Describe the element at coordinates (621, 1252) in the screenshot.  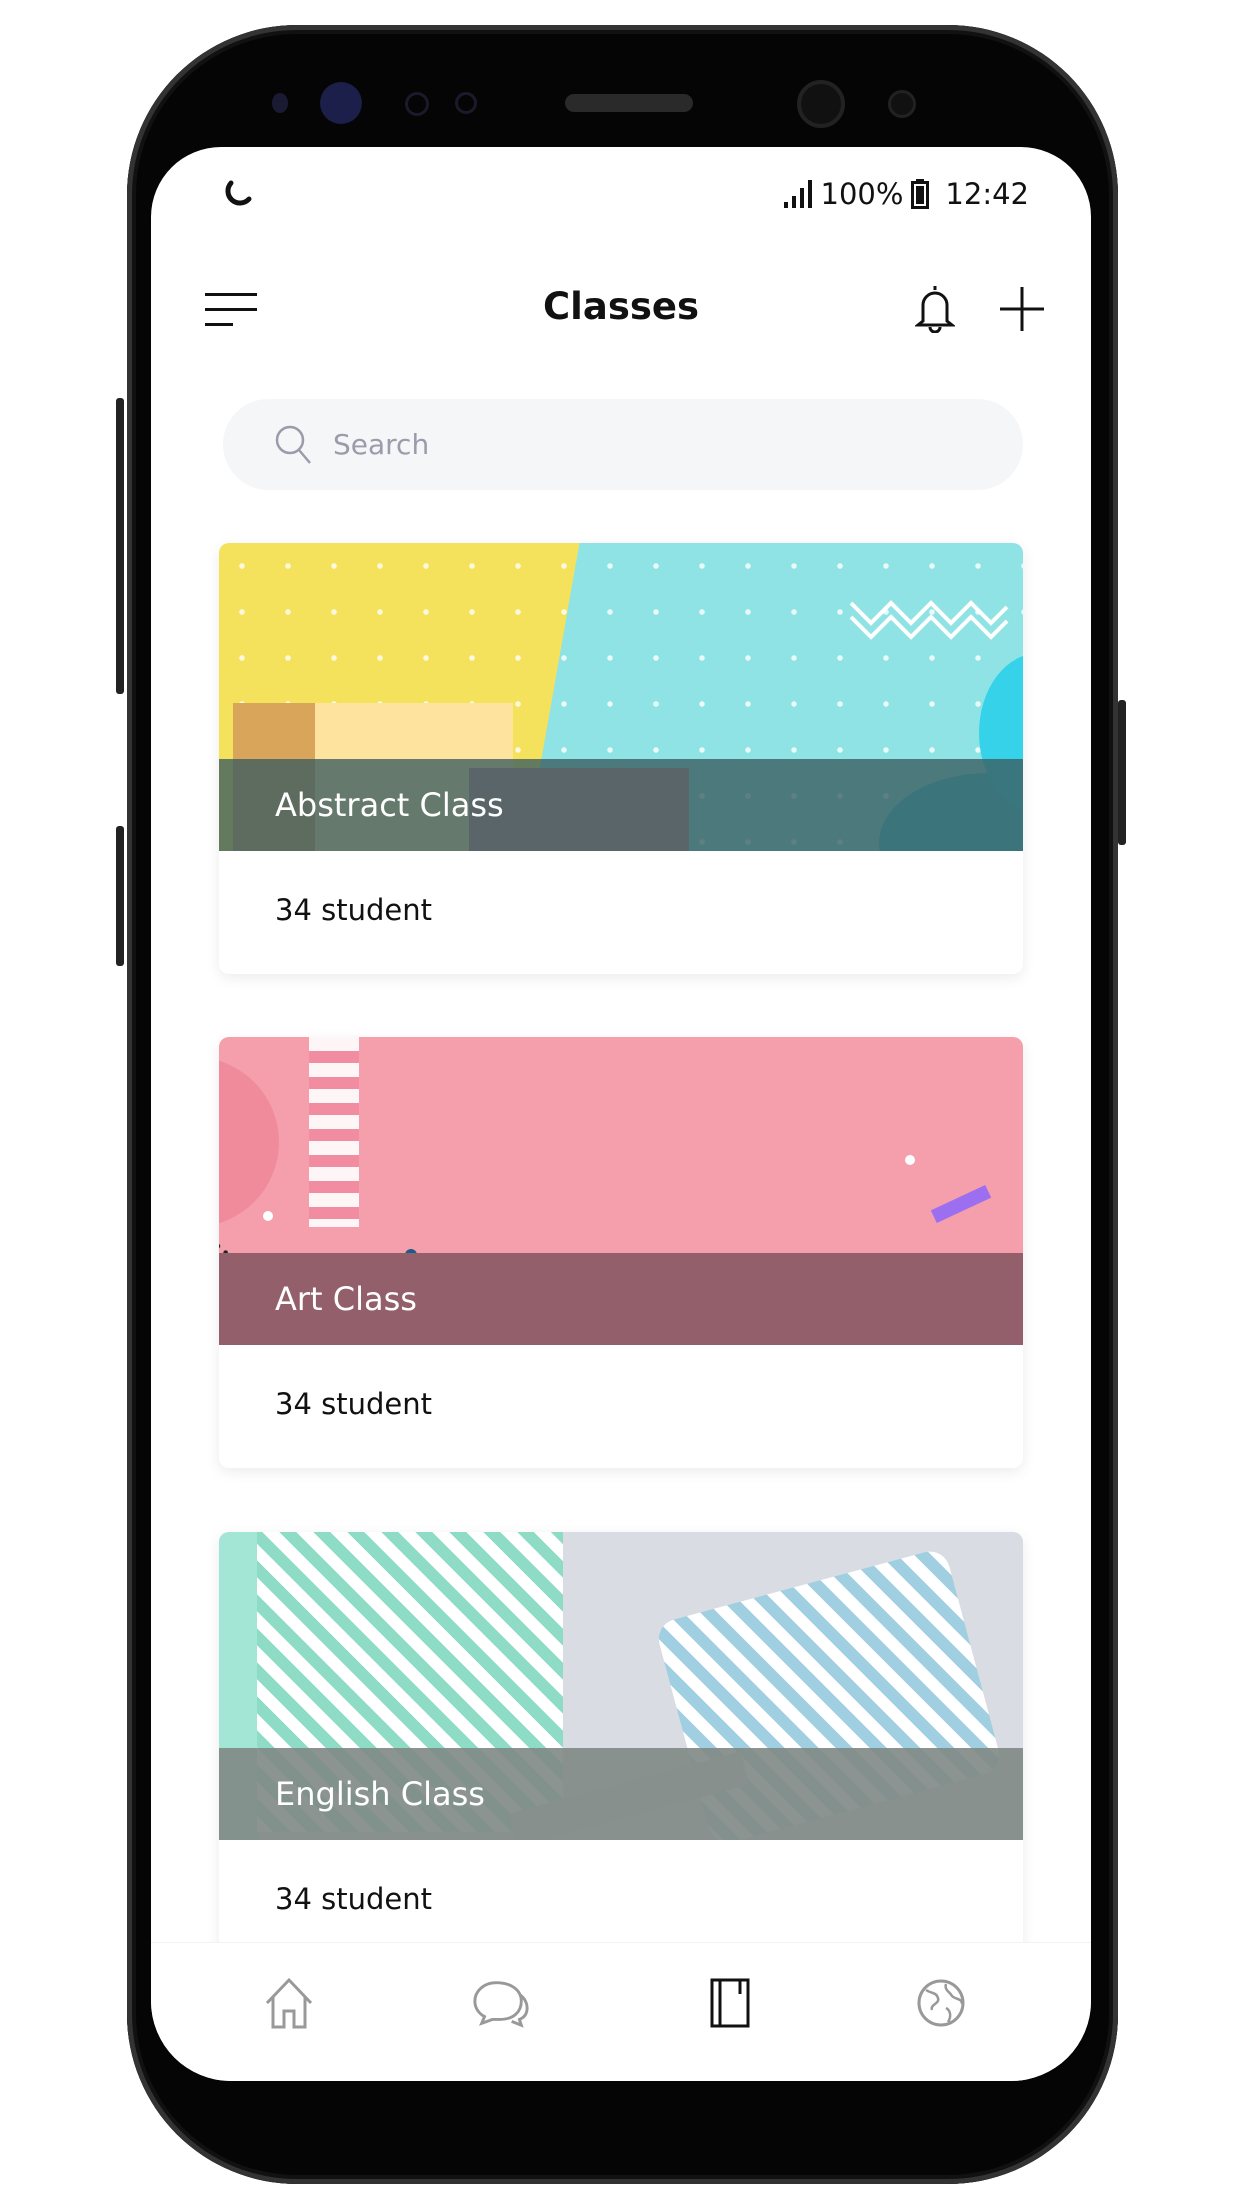
I see `class-card-art: Art Class 34 student` at that location.